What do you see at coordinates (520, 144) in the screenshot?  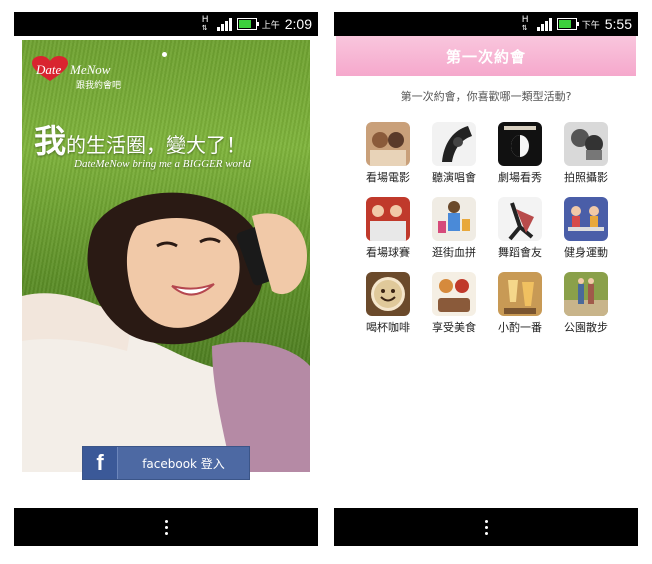 I see `theater-icon` at bounding box center [520, 144].